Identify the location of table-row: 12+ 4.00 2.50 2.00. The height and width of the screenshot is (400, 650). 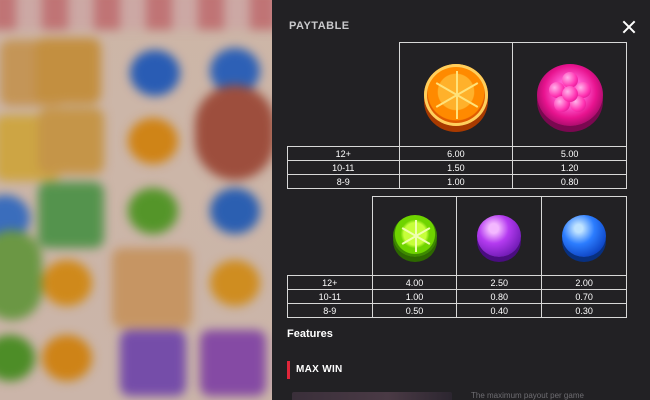
(457, 282).